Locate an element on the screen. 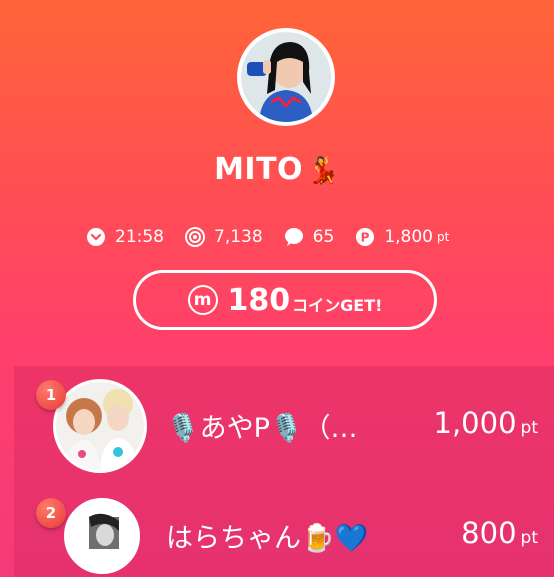 Image resolution: width=554 pixels, height=577 pixels. svg-text: P is located at coordinates (365, 238).